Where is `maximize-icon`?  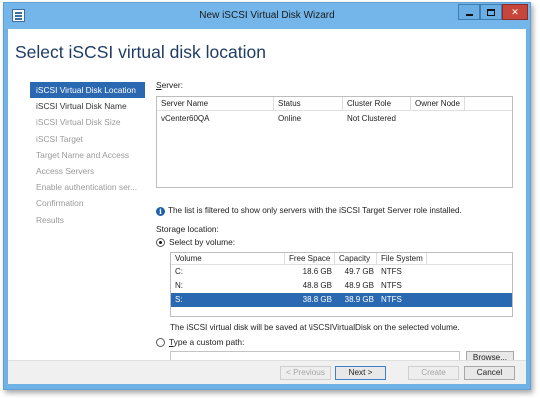
maximize-icon is located at coordinates (491, 13).